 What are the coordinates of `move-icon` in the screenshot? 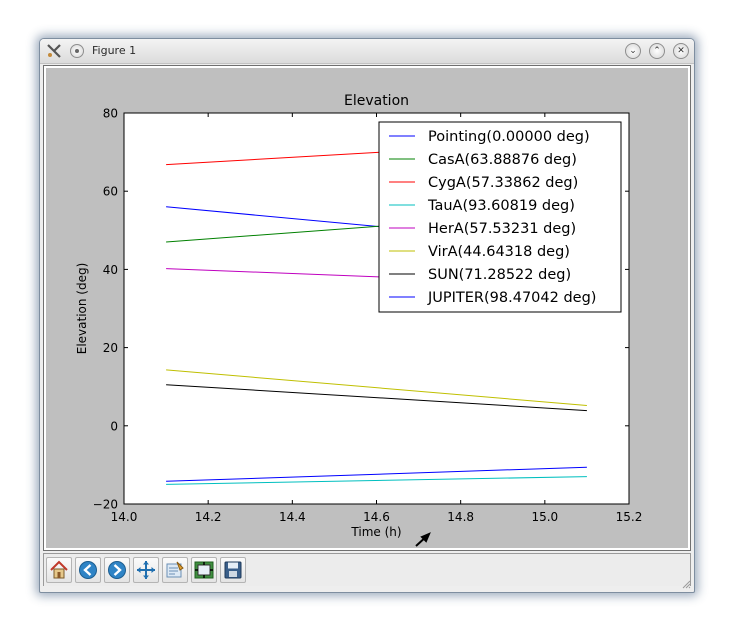 It's located at (146, 570).